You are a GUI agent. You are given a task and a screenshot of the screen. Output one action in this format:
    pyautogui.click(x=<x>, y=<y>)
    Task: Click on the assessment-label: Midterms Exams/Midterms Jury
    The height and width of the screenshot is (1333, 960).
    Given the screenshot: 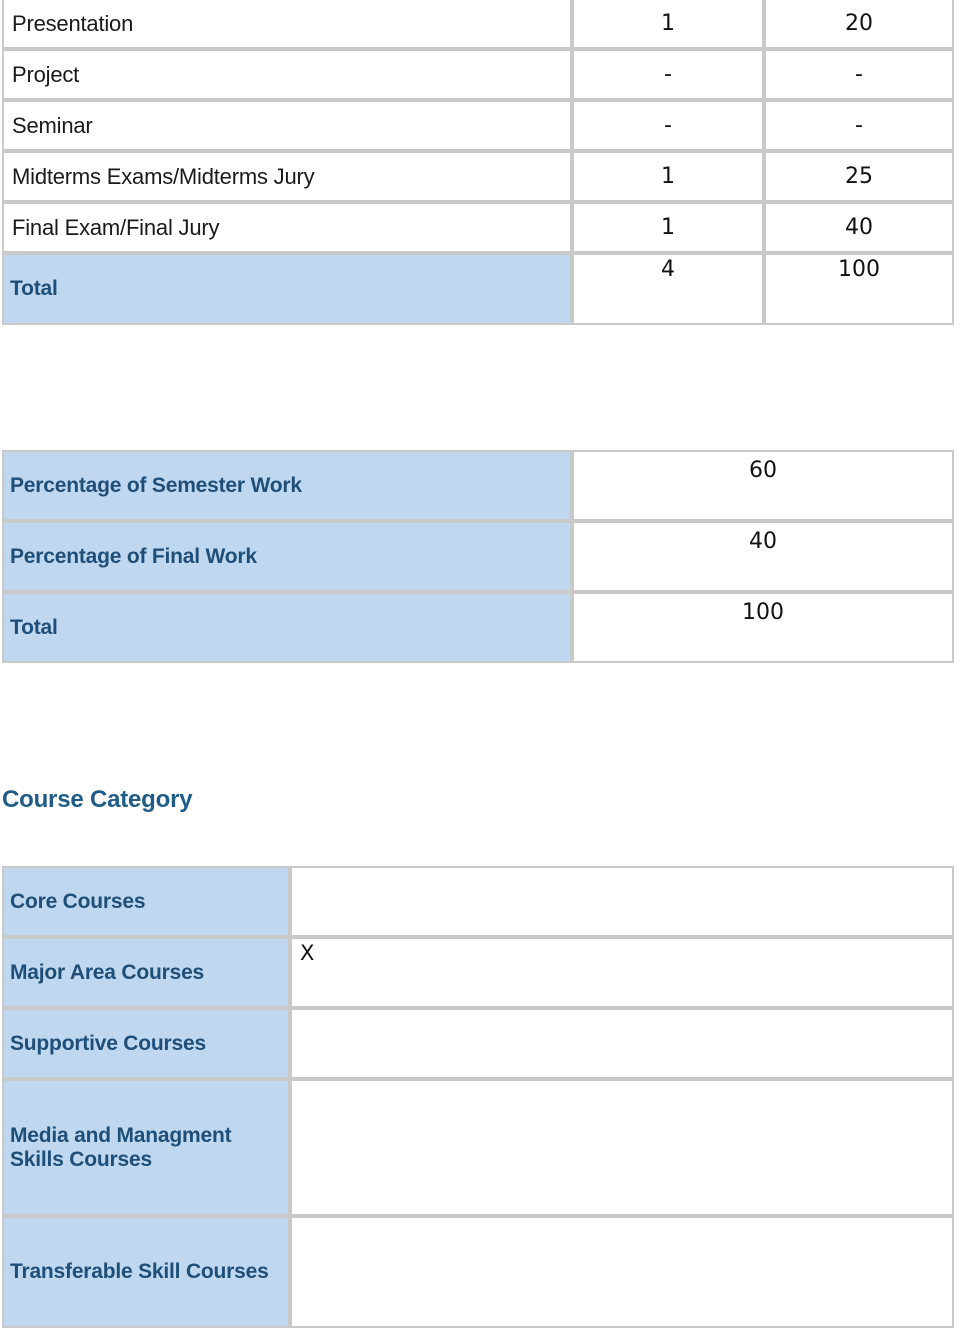 What is the action you would take?
    pyautogui.click(x=287, y=176)
    